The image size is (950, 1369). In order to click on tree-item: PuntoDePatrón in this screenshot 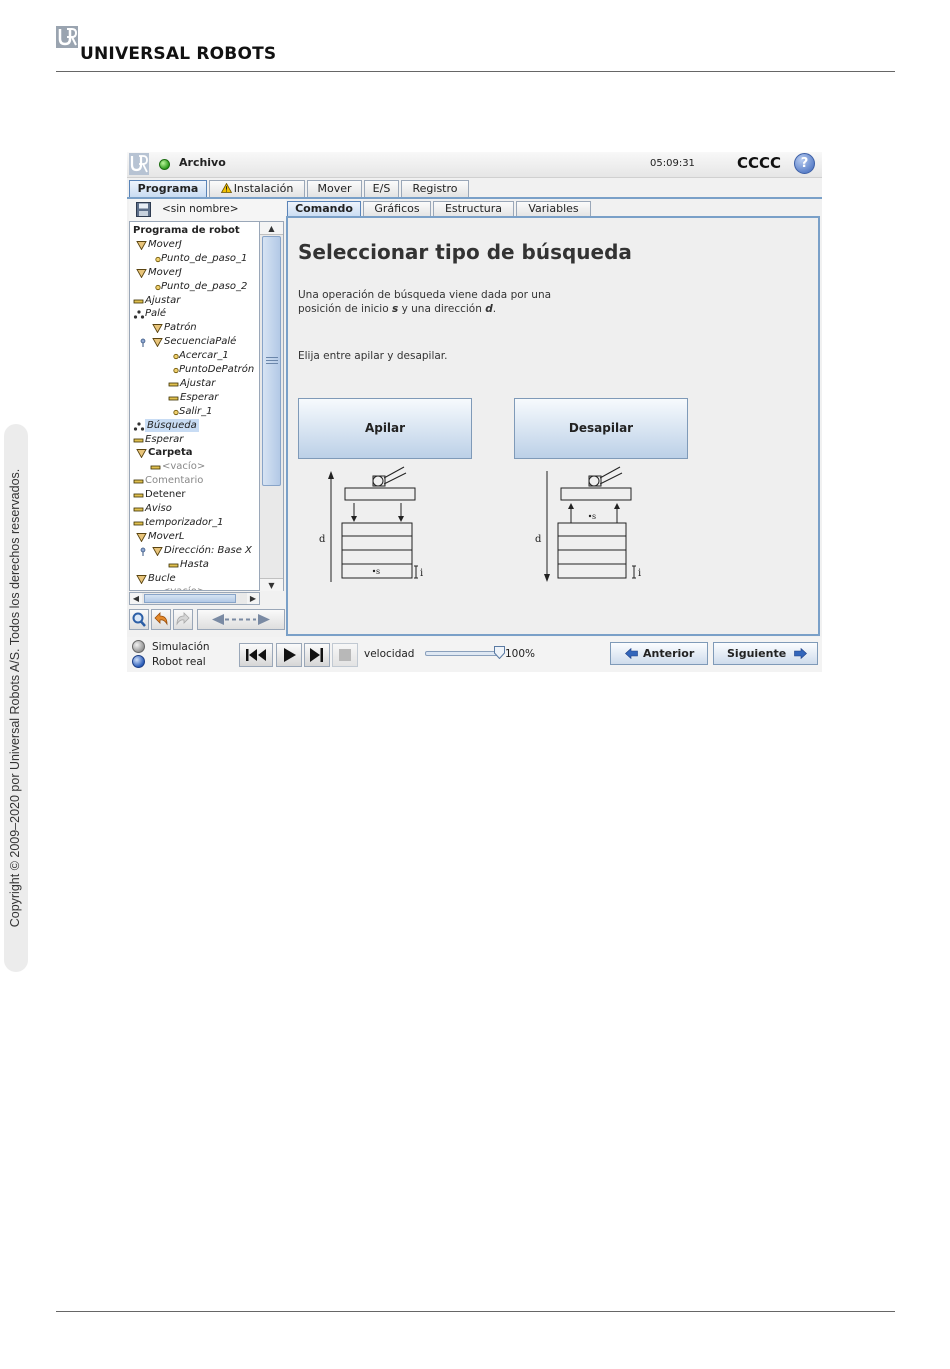, I will do `click(194, 369)`.